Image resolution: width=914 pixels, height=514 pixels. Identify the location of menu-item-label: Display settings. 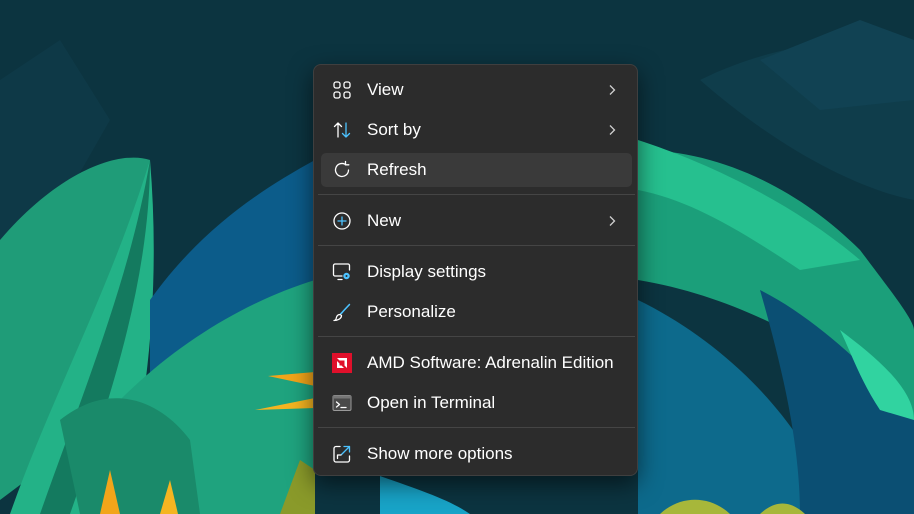
(427, 271).